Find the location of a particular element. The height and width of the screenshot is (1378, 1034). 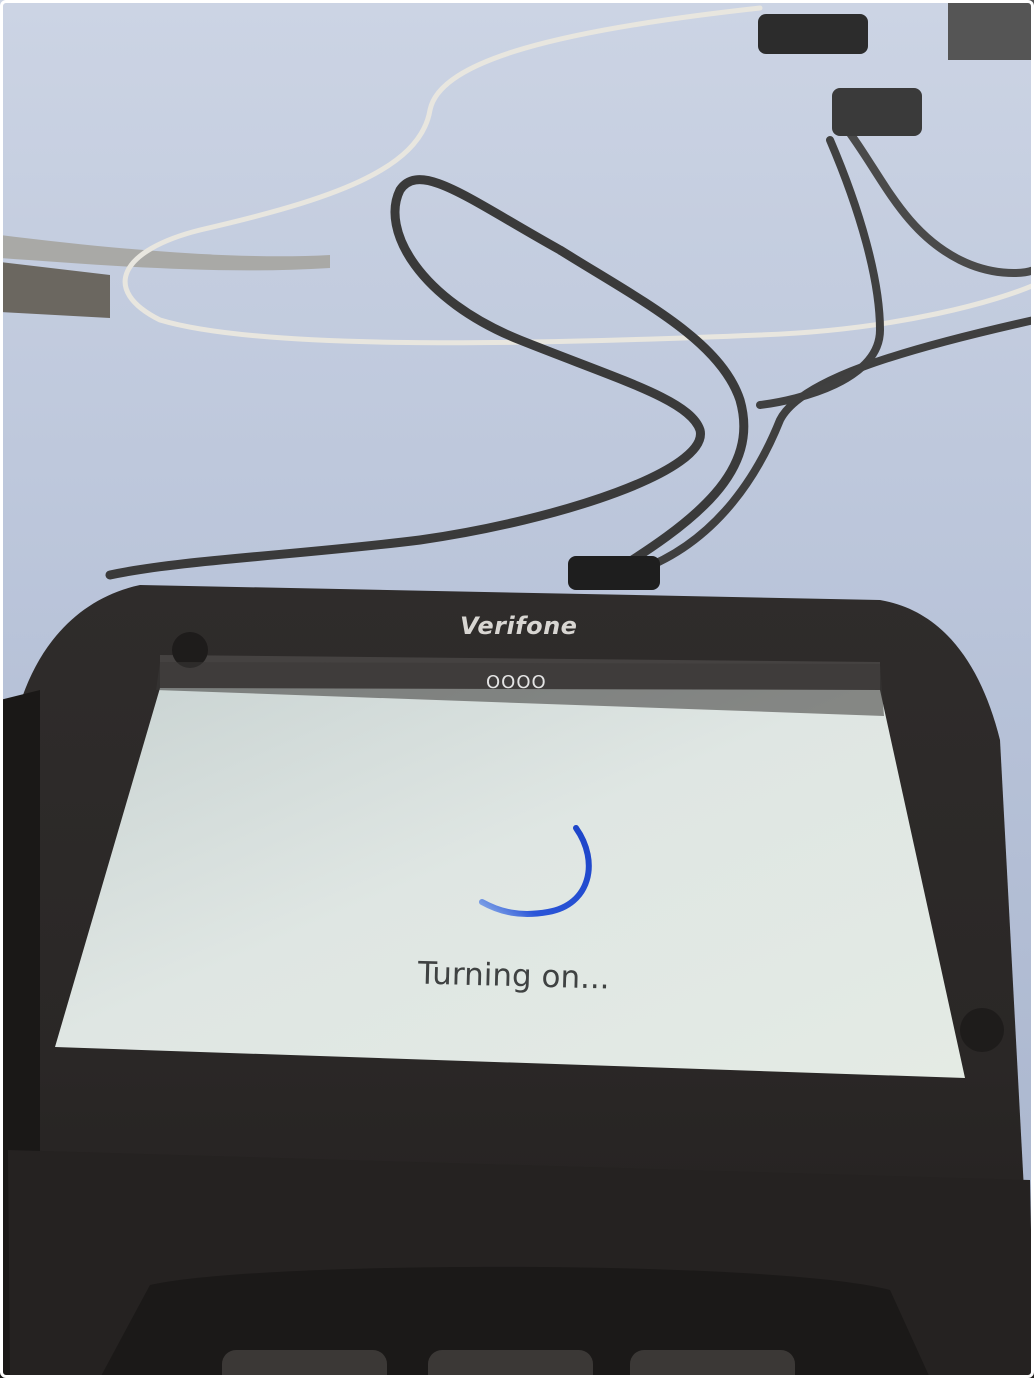

brand-logo: Verifone is located at coordinates (519, 626).